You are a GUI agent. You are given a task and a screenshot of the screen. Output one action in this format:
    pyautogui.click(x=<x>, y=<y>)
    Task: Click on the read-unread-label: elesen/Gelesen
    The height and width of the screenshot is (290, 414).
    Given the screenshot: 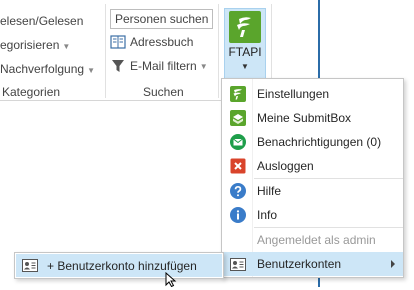 What is the action you would take?
    pyautogui.click(x=42, y=21)
    